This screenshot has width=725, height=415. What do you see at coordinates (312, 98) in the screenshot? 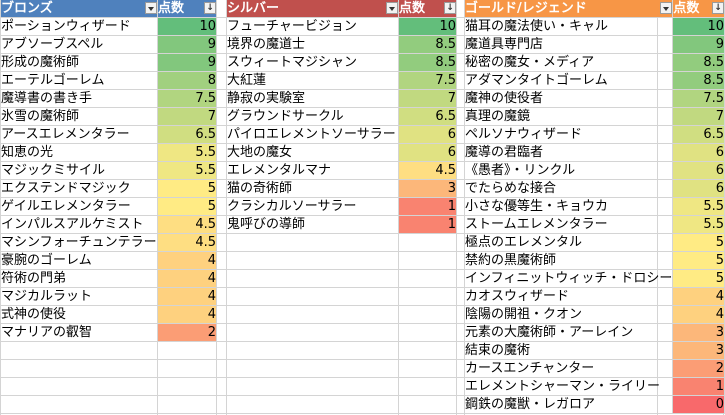
I see `card-name-cell: 静寂の実験室` at bounding box center [312, 98].